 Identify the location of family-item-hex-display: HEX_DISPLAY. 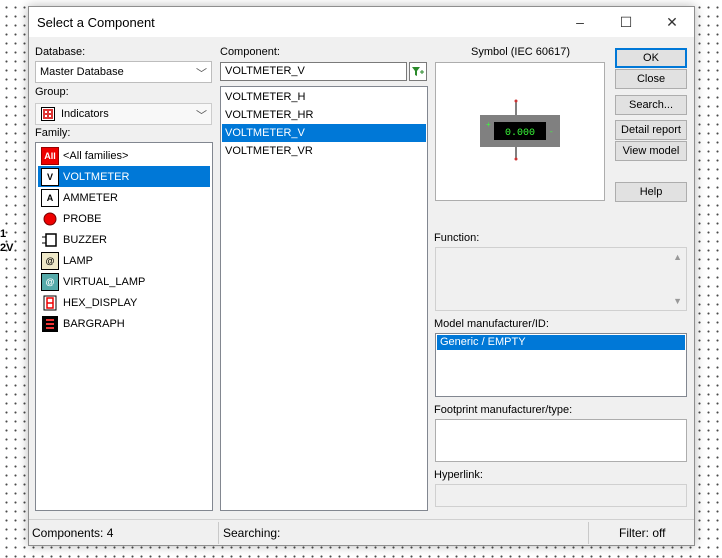
(124, 302).